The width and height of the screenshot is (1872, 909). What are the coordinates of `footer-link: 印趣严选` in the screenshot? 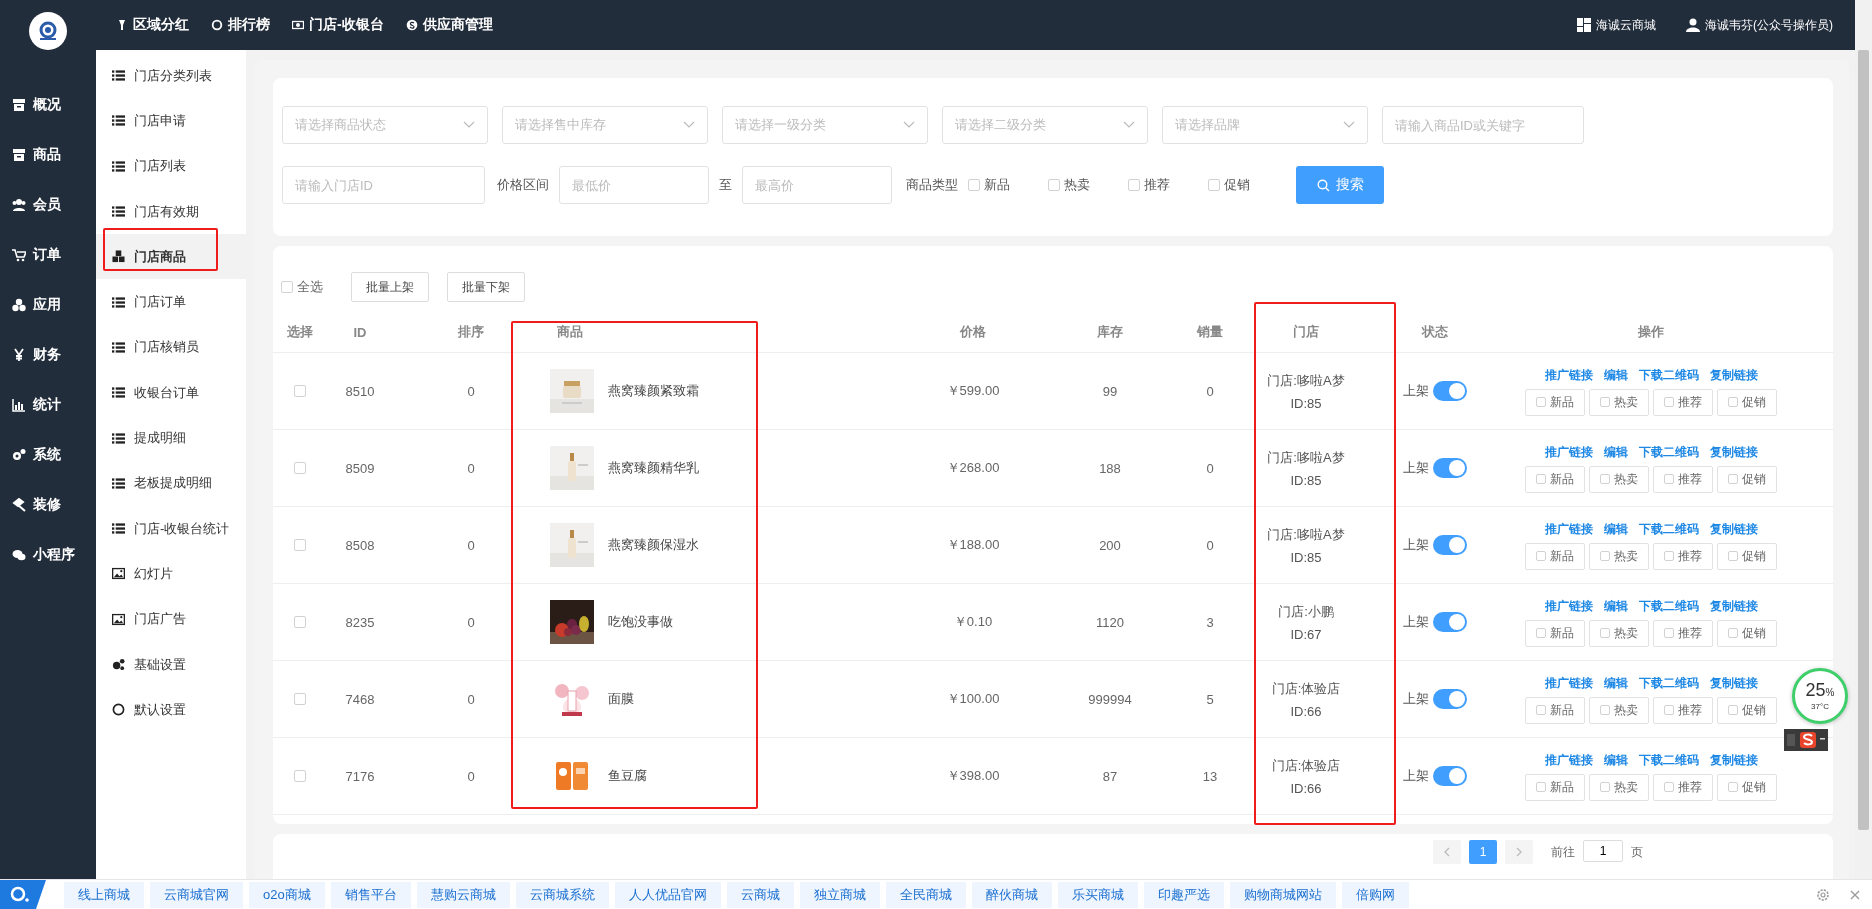 It's located at (1183, 894).